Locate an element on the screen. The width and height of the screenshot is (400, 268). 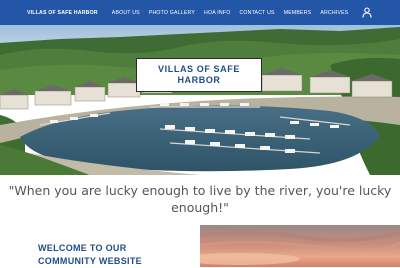
nav-item-about-us: ABOUT US is located at coordinates (126, 13).